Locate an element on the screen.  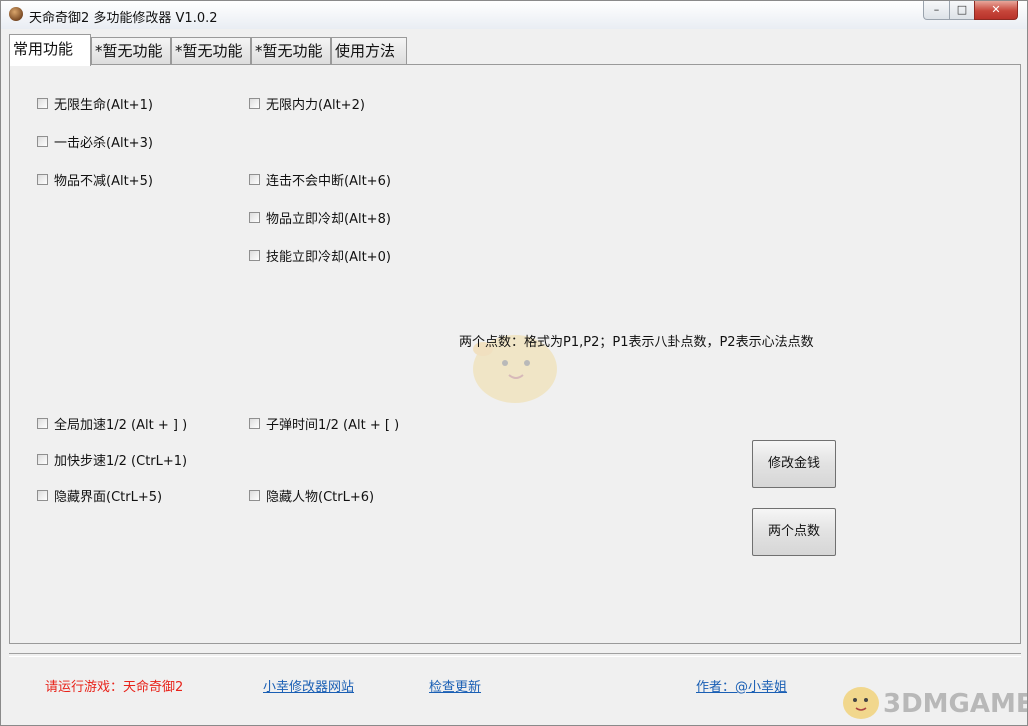
checkbox-hide-characters: 隐藏人物(CtrL+6) is located at coordinates (311, 495).